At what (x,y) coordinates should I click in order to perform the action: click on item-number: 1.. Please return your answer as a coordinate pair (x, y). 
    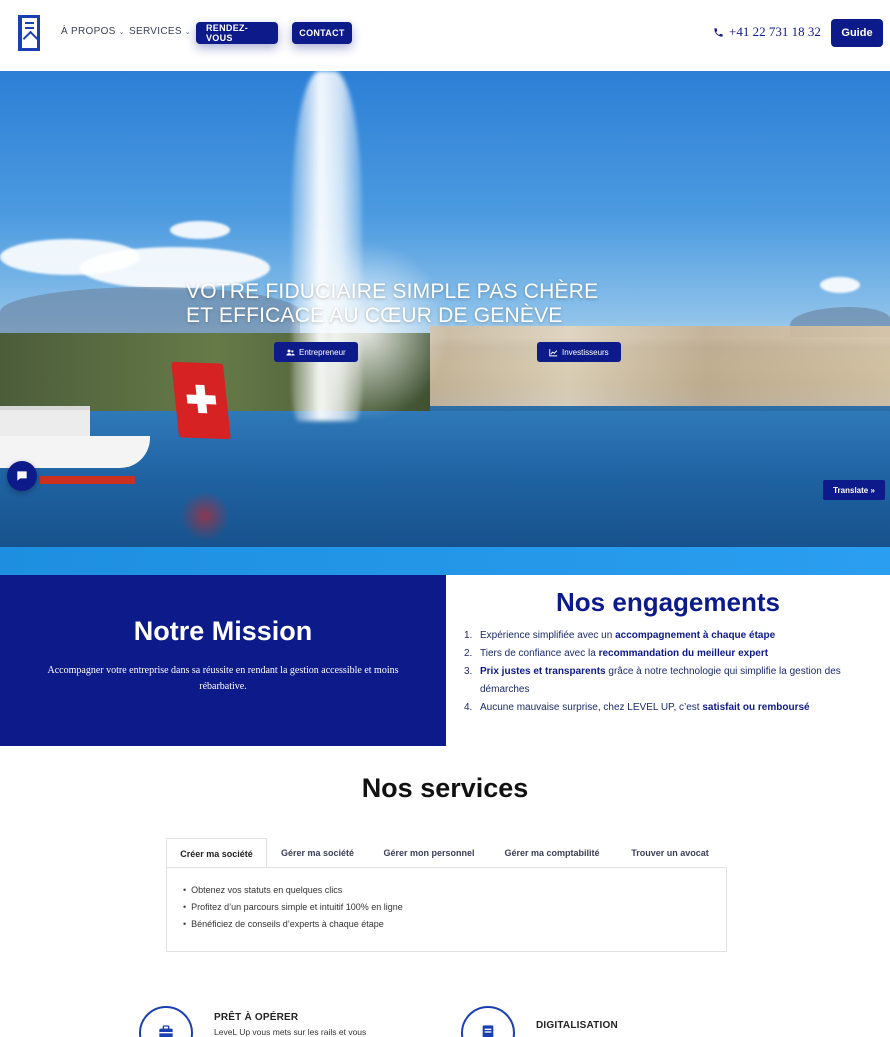
    Looking at the image, I should click on (468, 635).